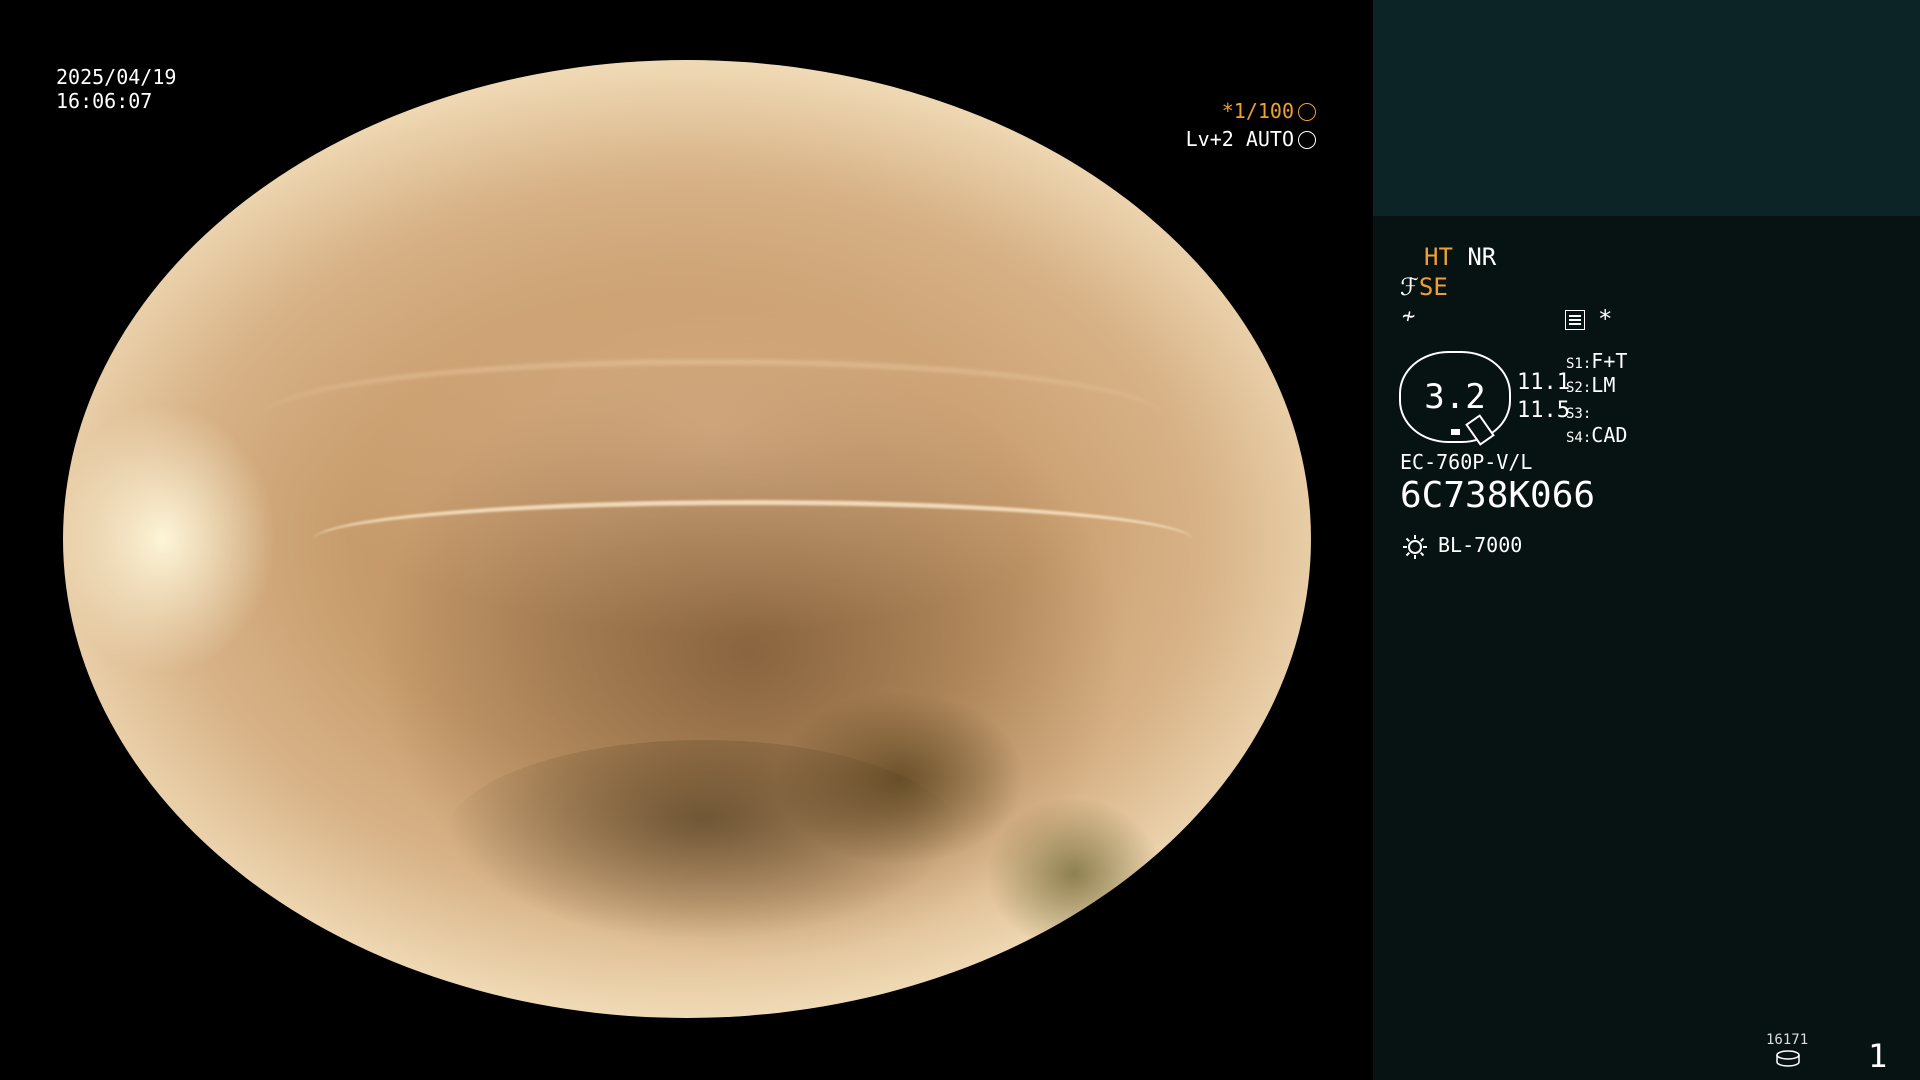 This screenshot has height=1080, width=1920. What do you see at coordinates (1609, 435) in the screenshot?
I see `switch-4-value: CAD` at bounding box center [1609, 435].